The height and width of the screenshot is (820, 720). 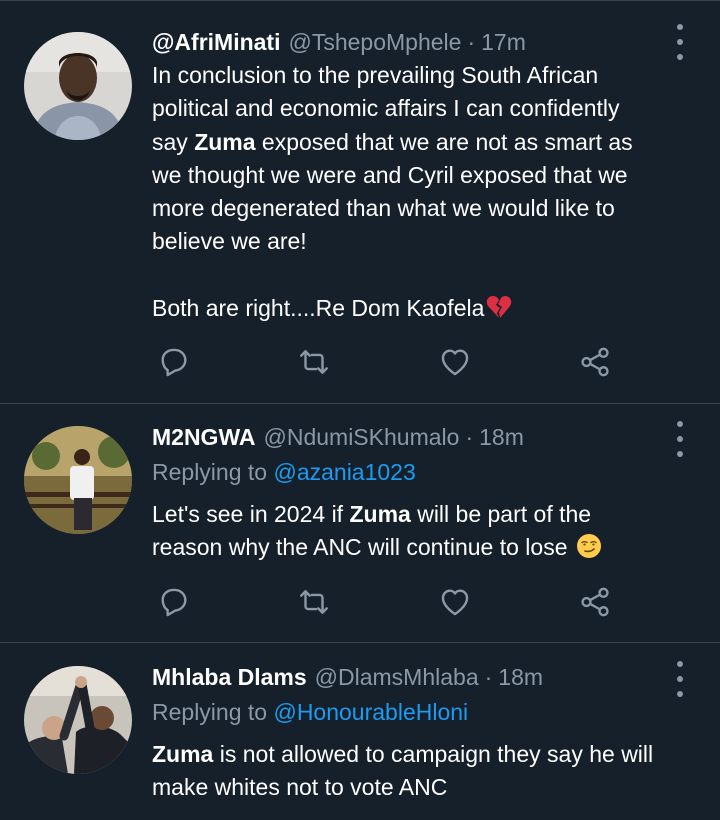 What do you see at coordinates (503, 42) in the screenshot?
I see `timestamp: 17m` at bounding box center [503, 42].